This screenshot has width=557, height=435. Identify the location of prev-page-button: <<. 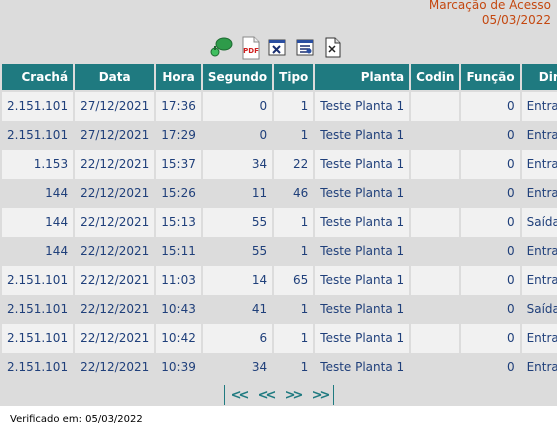
(267, 395).